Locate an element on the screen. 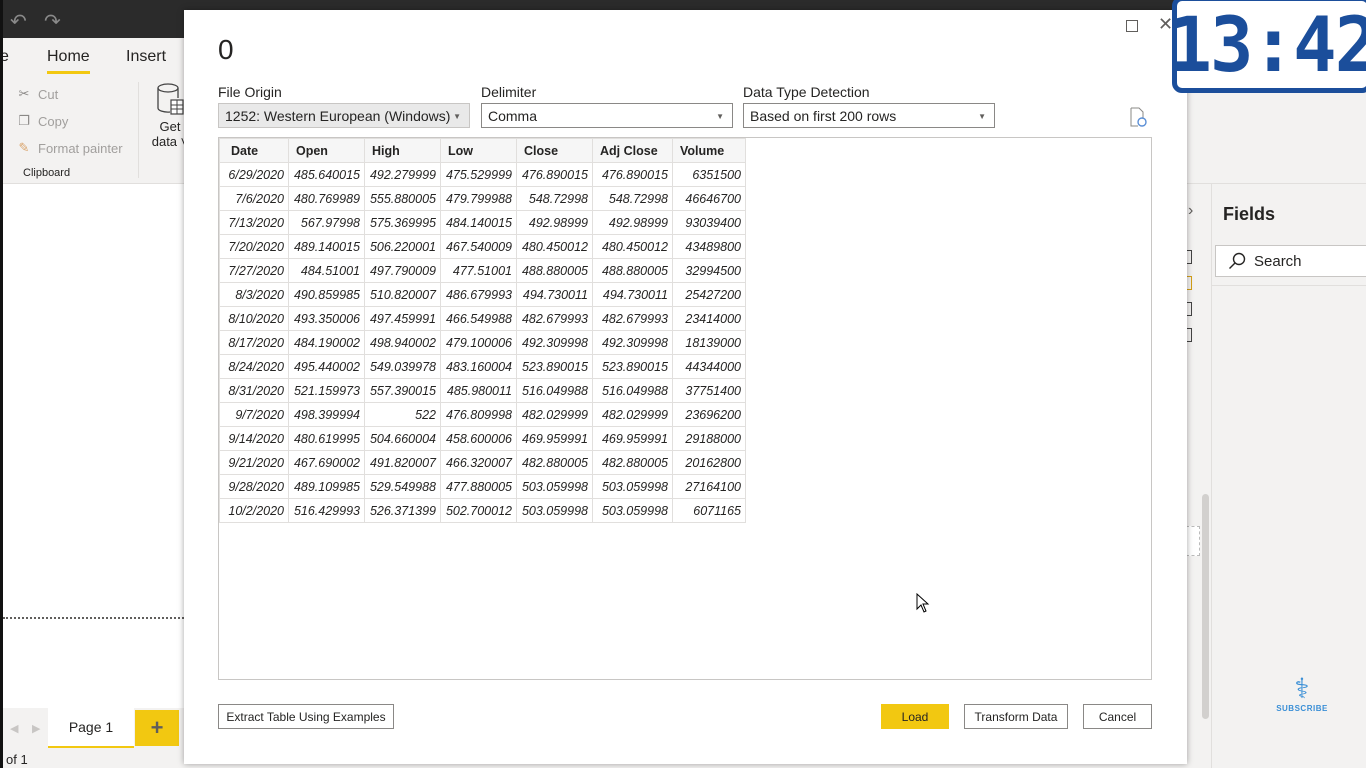 This screenshot has height=768, width=1366. refresh-preview-icon is located at coordinates (1138, 117).